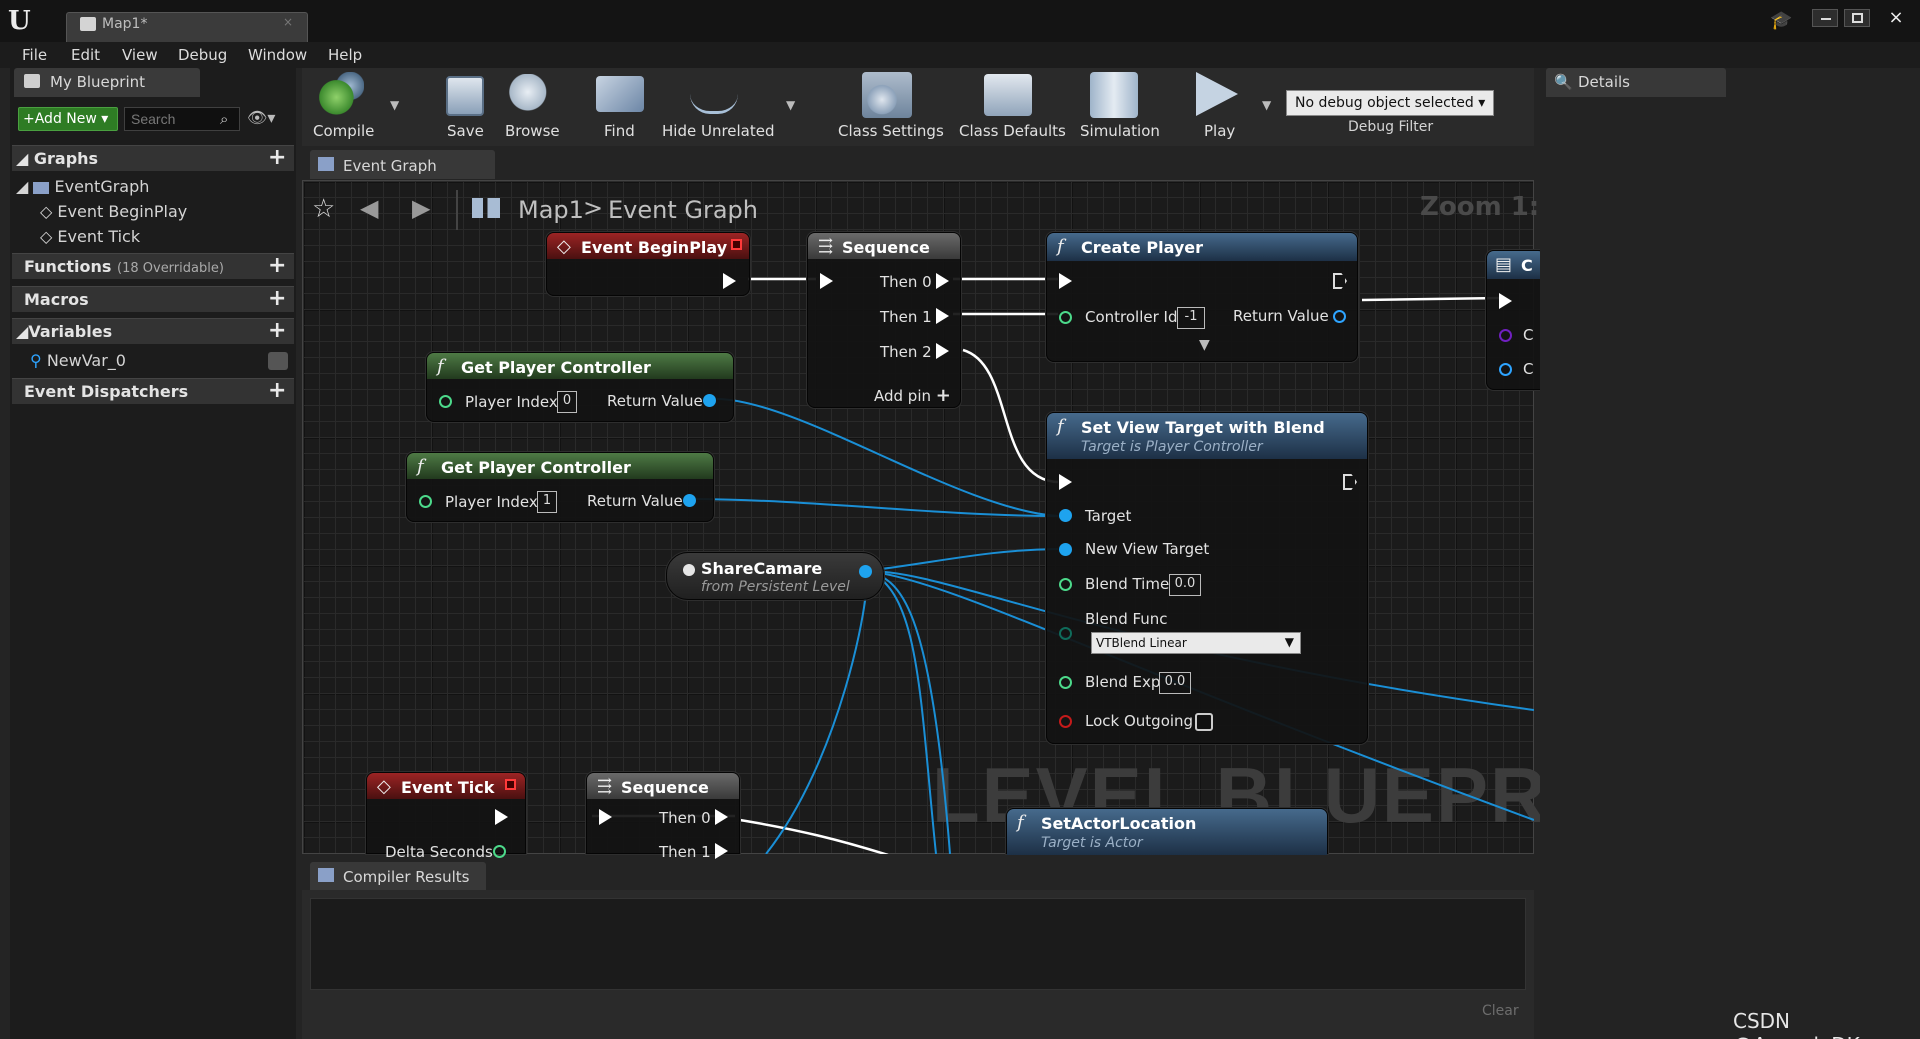 The width and height of the screenshot is (1920, 1039). What do you see at coordinates (499, 851) in the screenshot?
I see `delta-seconds-pin` at bounding box center [499, 851].